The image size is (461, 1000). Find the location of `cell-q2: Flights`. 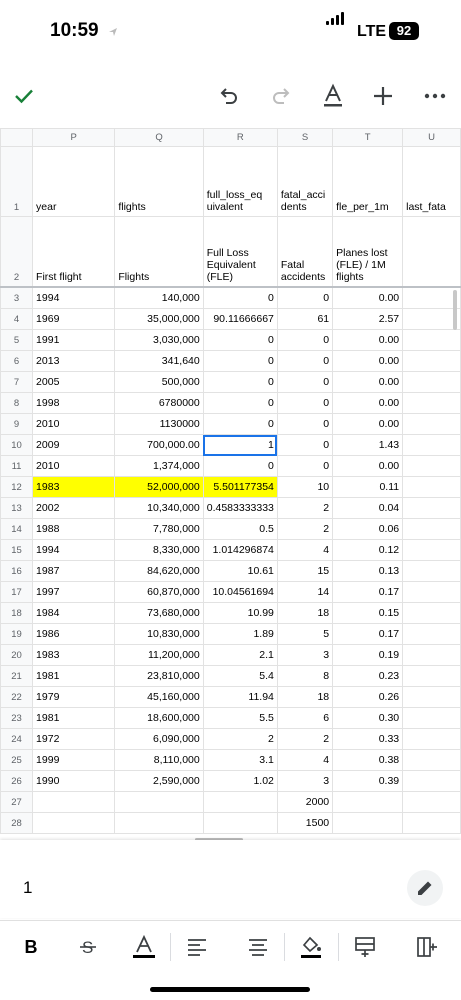

cell-q2: Flights is located at coordinates (159, 252).